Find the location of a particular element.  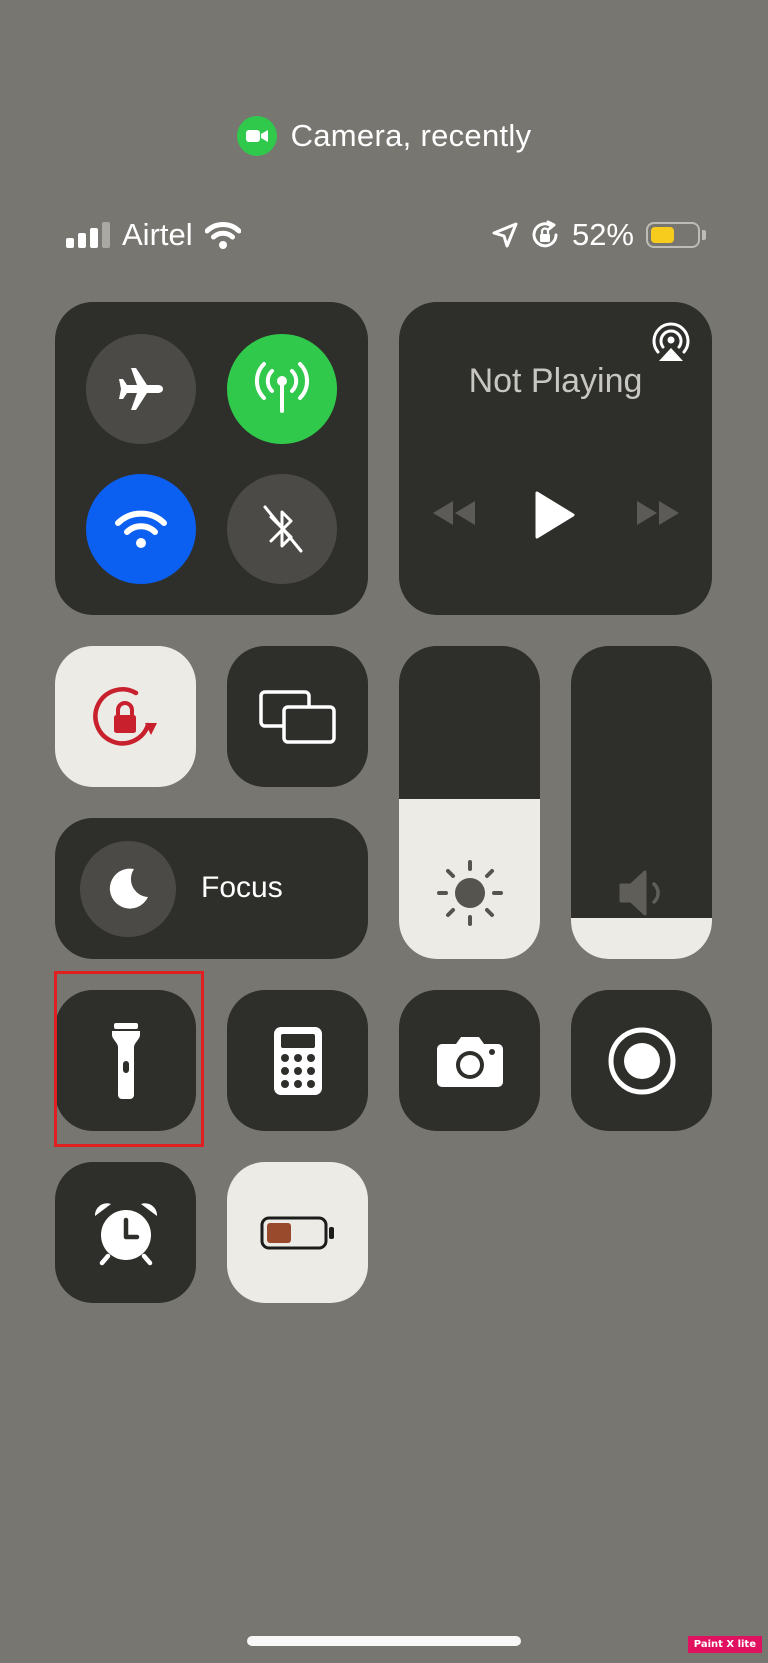

bluetooth-toggle is located at coordinates (282, 529).